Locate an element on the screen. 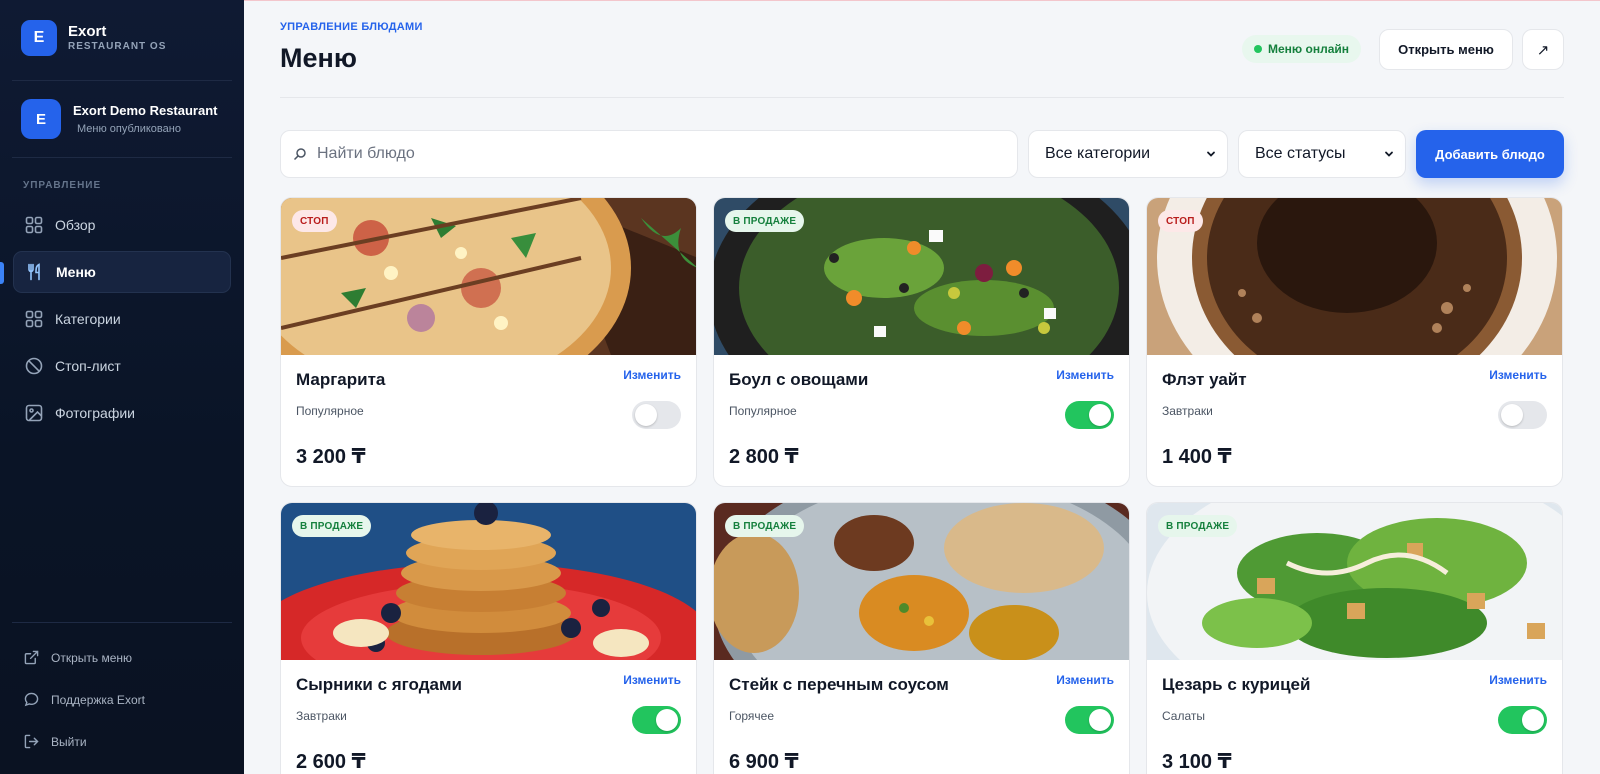 The image size is (1600, 774). nav-section-label: УПРАВЛЕНИЕ is located at coordinates (62, 185).